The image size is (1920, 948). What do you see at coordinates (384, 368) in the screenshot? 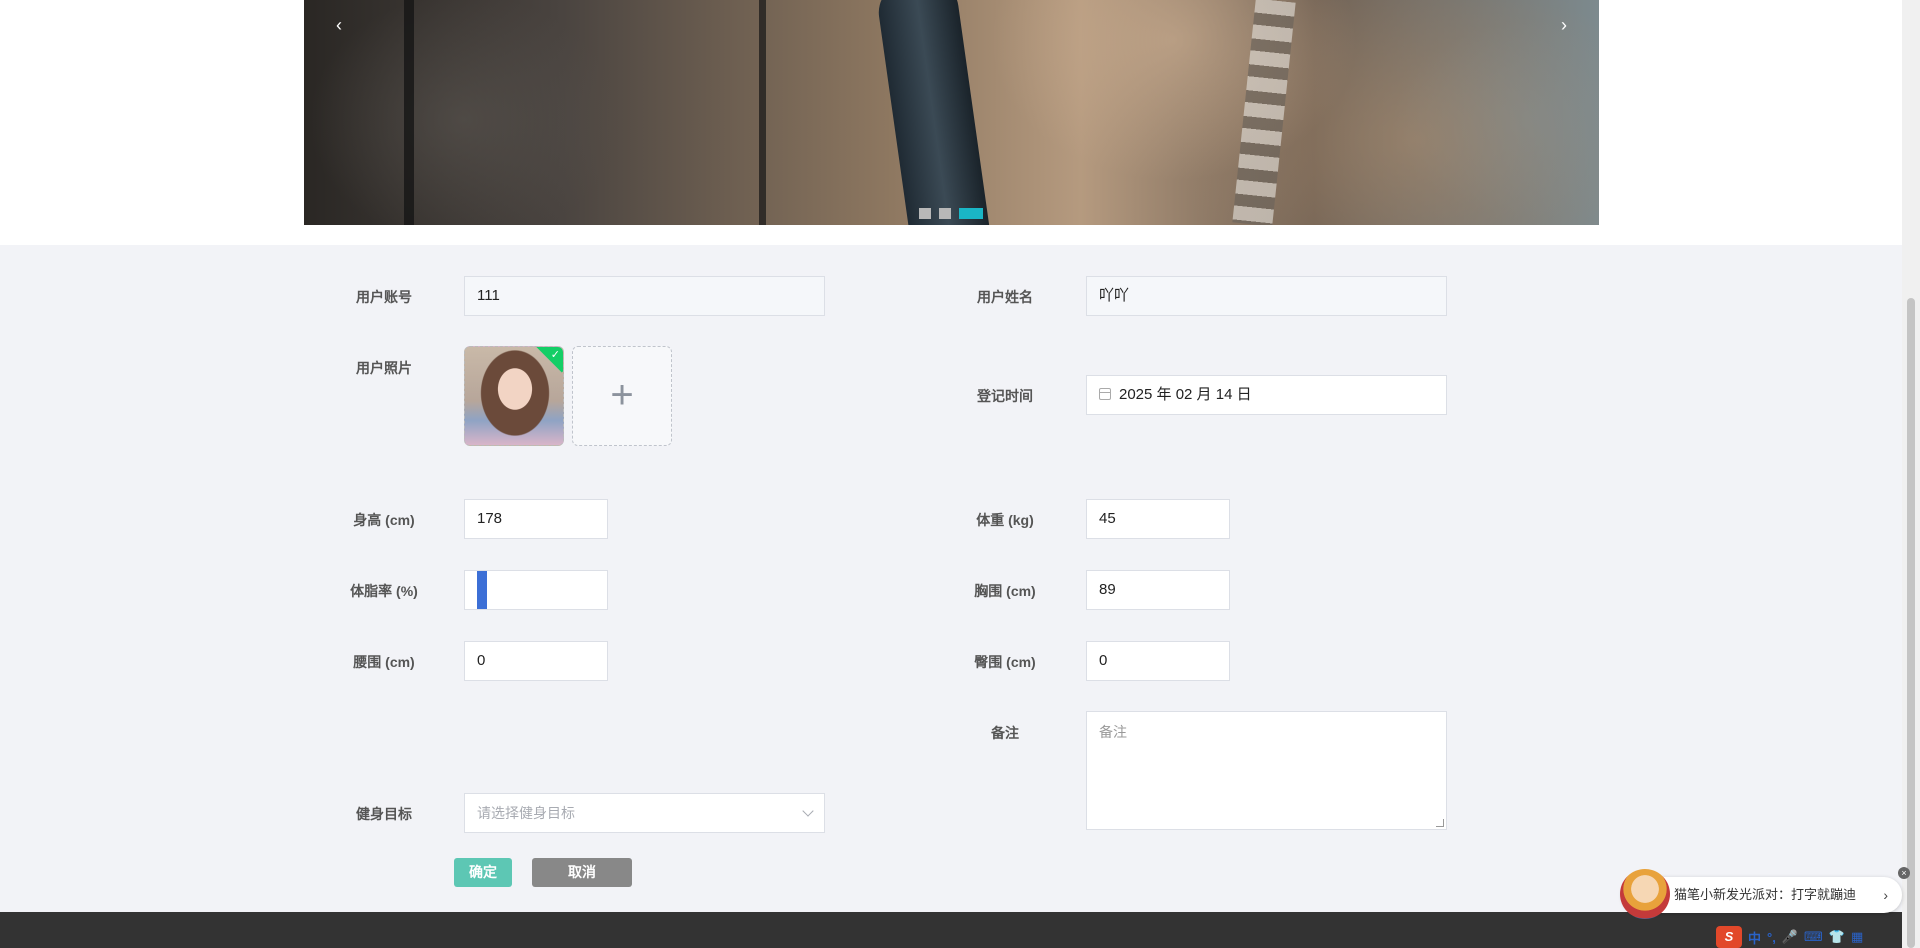
I see `photo-label: 用户照片` at bounding box center [384, 368].